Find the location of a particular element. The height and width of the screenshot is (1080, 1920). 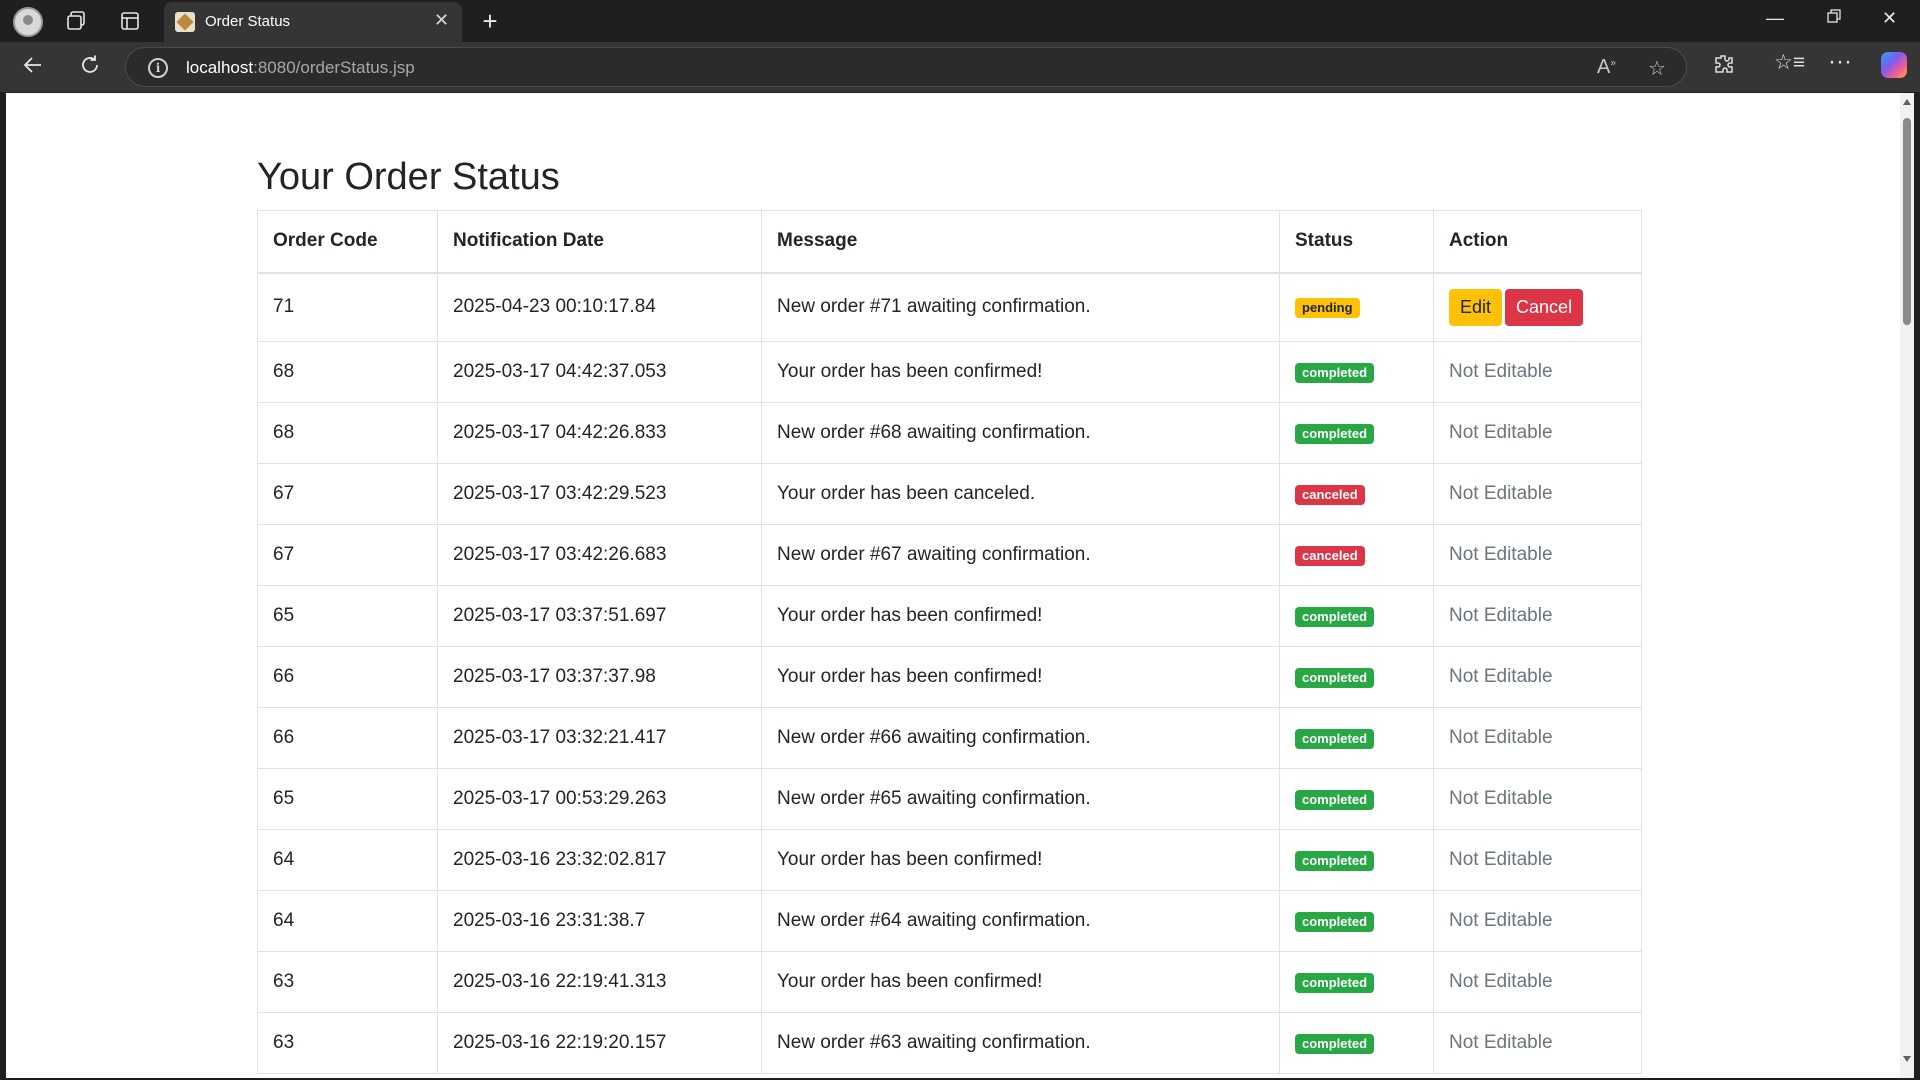

vertical-tabs-icon is located at coordinates (130, 21).